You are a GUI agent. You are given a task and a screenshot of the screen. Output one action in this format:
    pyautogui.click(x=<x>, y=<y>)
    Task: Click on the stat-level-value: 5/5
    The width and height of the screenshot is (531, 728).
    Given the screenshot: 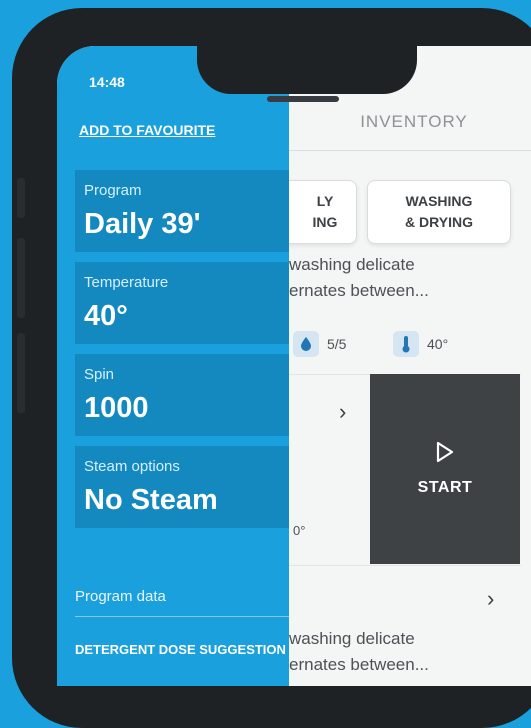 What is the action you would take?
    pyautogui.click(x=337, y=344)
    